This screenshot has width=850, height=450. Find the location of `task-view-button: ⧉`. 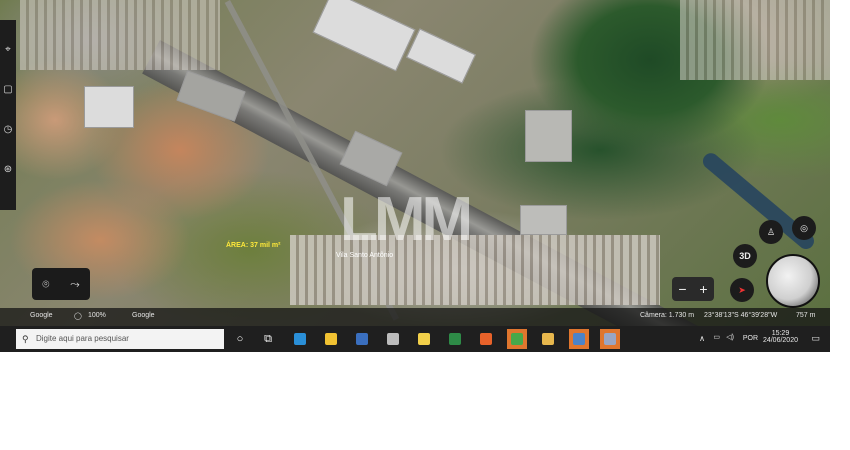

task-view-button: ⧉ is located at coordinates (268, 339).